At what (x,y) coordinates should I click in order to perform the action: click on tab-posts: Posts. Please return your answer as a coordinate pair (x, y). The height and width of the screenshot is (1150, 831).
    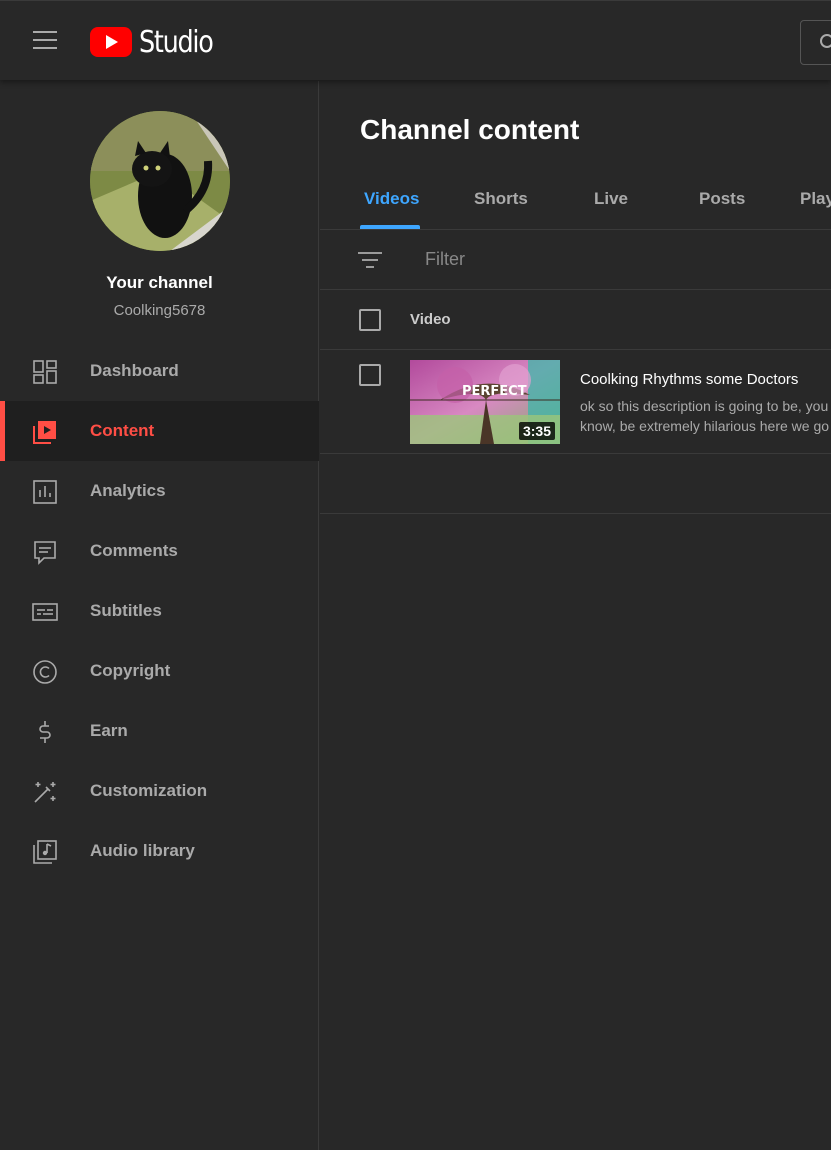
    Looking at the image, I should click on (722, 199).